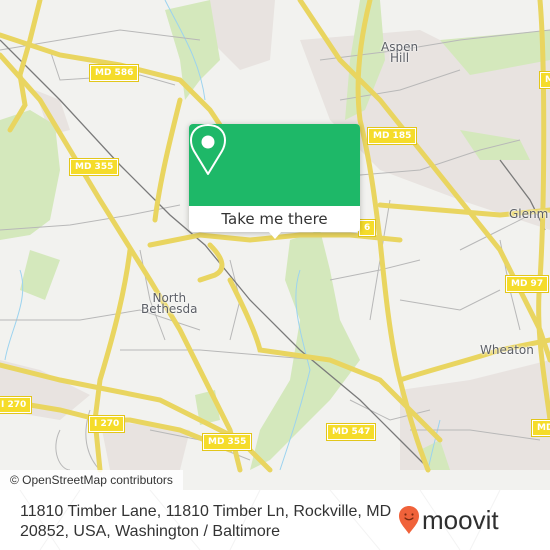 The width and height of the screenshot is (550, 550). What do you see at coordinates (275, 235) in the screenshot?
I see `popup-pointer` at bounding box center [275, 235].